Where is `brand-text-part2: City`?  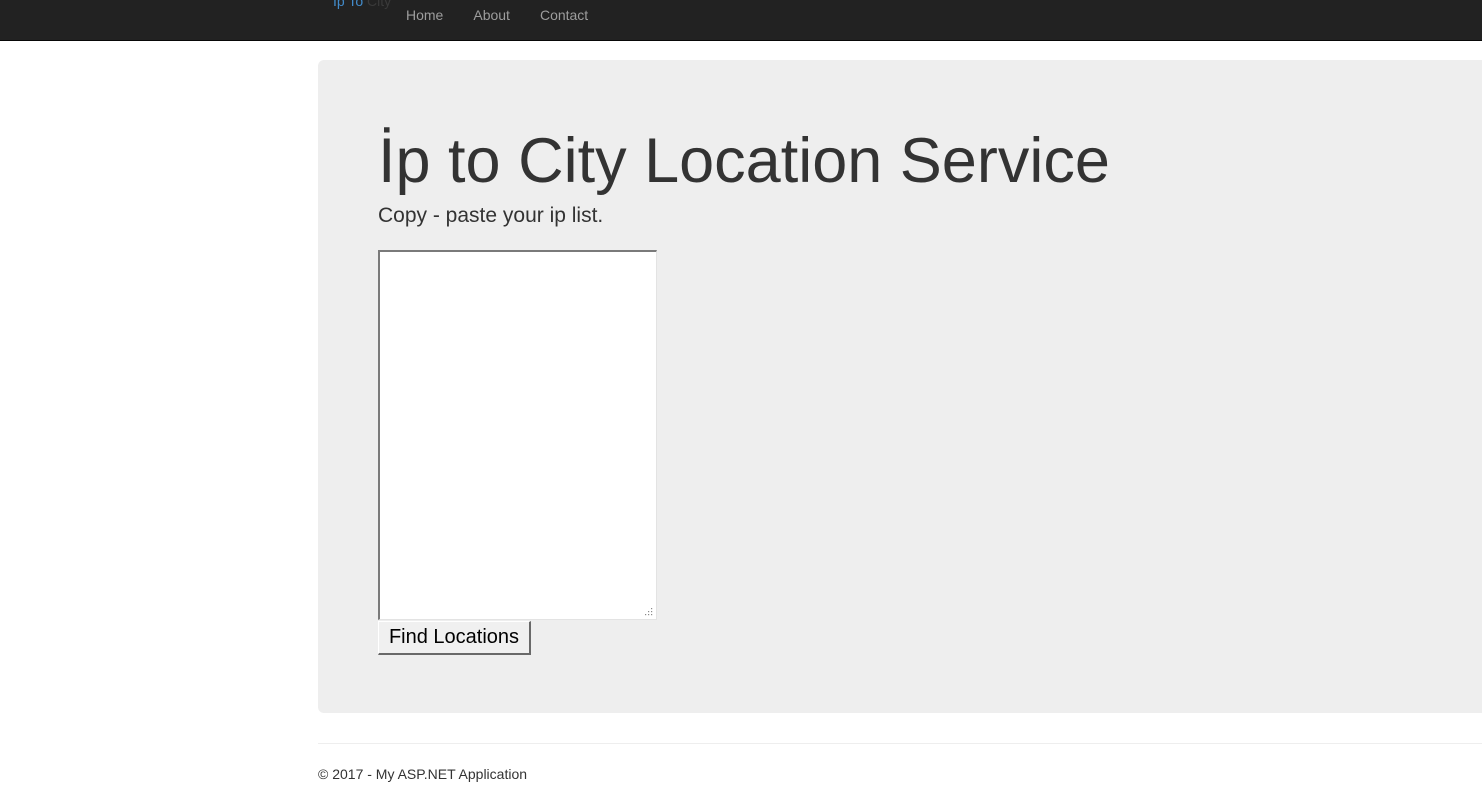 brand-text-part2: City is located at coordinates (379, 4).